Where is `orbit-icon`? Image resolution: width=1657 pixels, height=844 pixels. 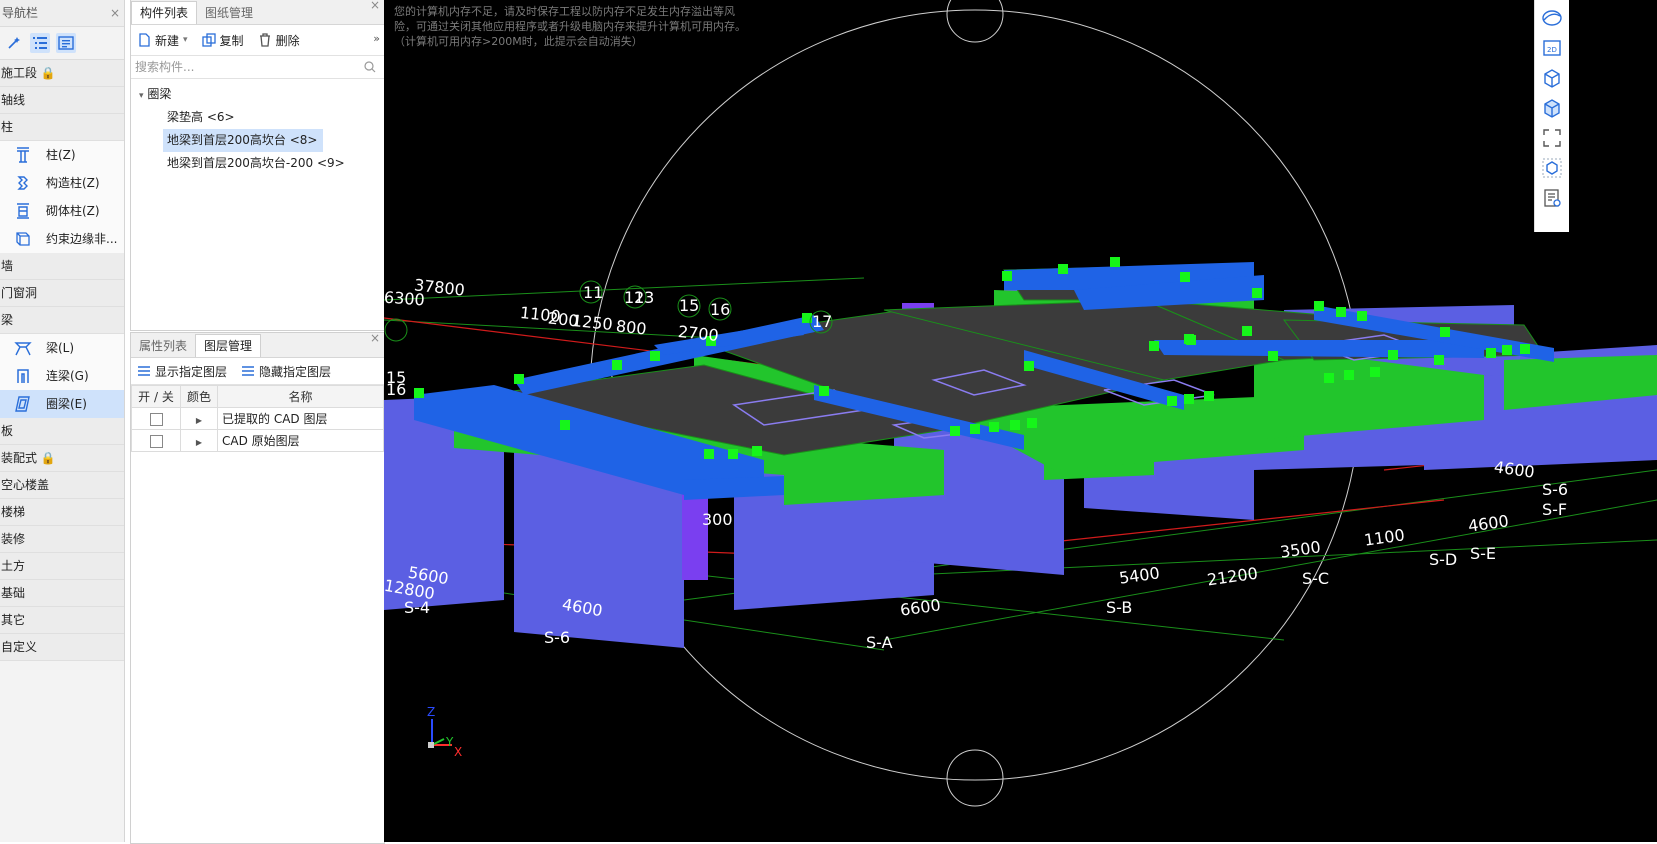 orbit-icon is located at coordinates (1552, 18).